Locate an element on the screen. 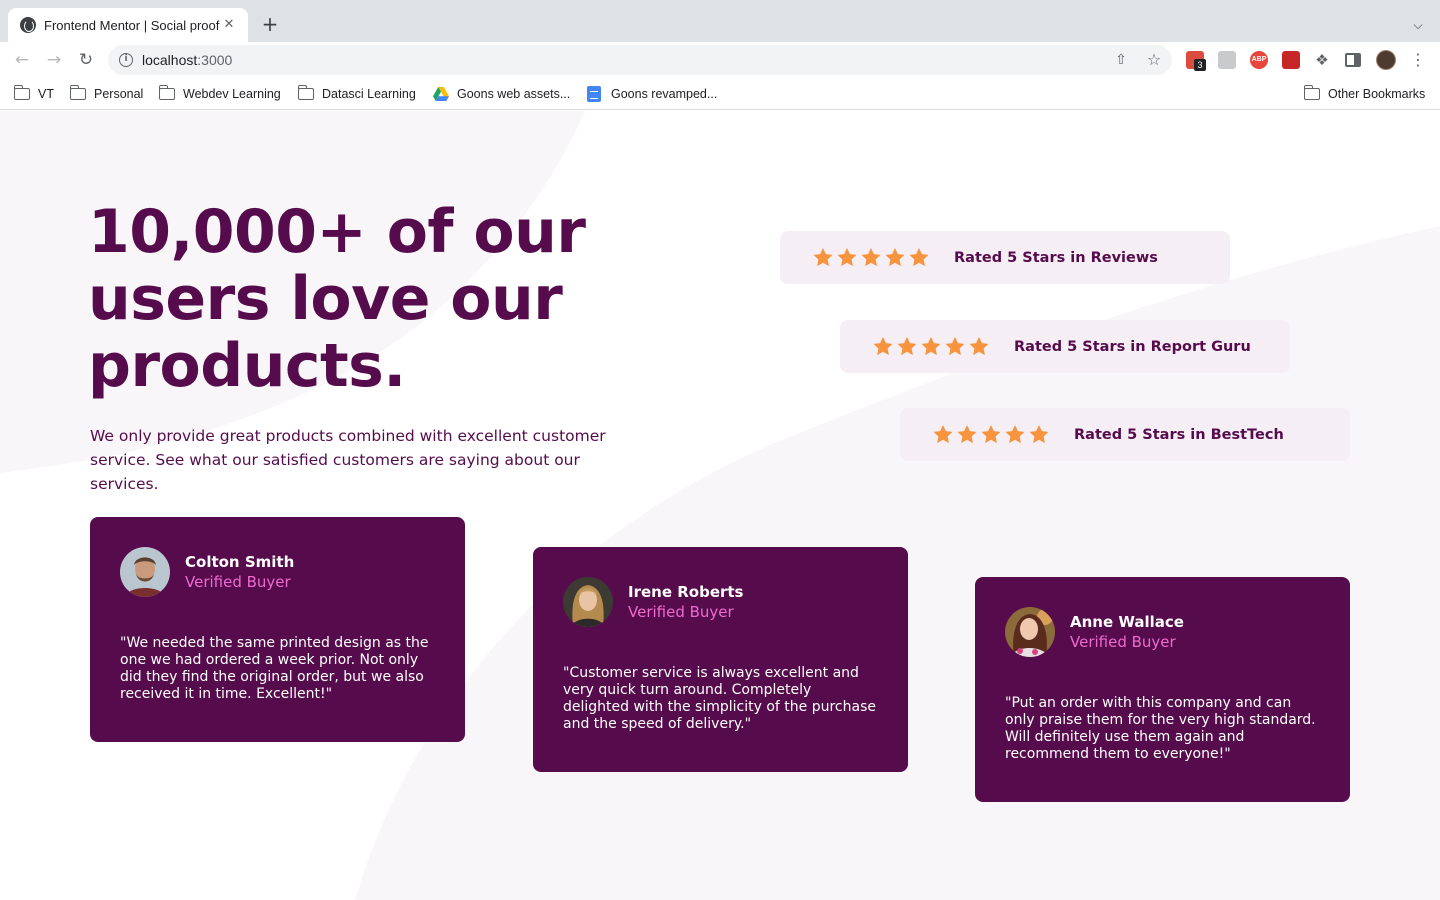  rating-report-guru: Rated 5 Stars in Report Guru is located at coordinates (1065, 346).